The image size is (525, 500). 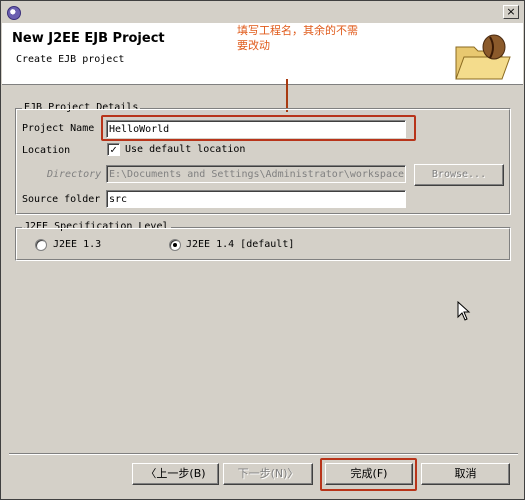 What do you see at coordinates (185, 149) in the screenshot?
I see `use-default-location-label: Use default location` at bounding box center [185, 149].